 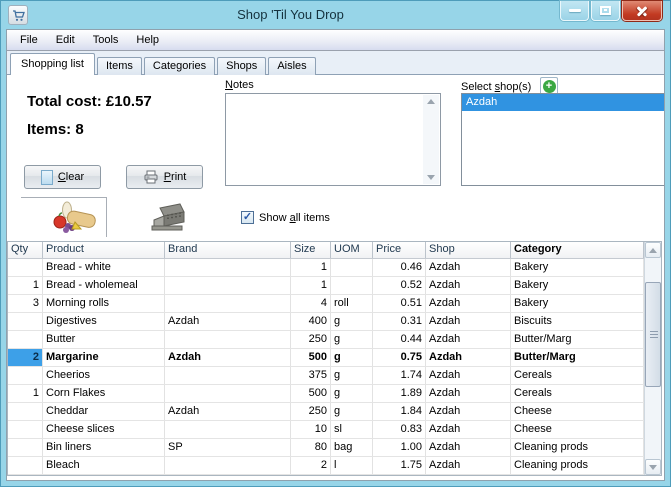 What do you see at coordinates (605, 11) in the screenshot?
I see `maximize-button` at bounding box center [605, 11].